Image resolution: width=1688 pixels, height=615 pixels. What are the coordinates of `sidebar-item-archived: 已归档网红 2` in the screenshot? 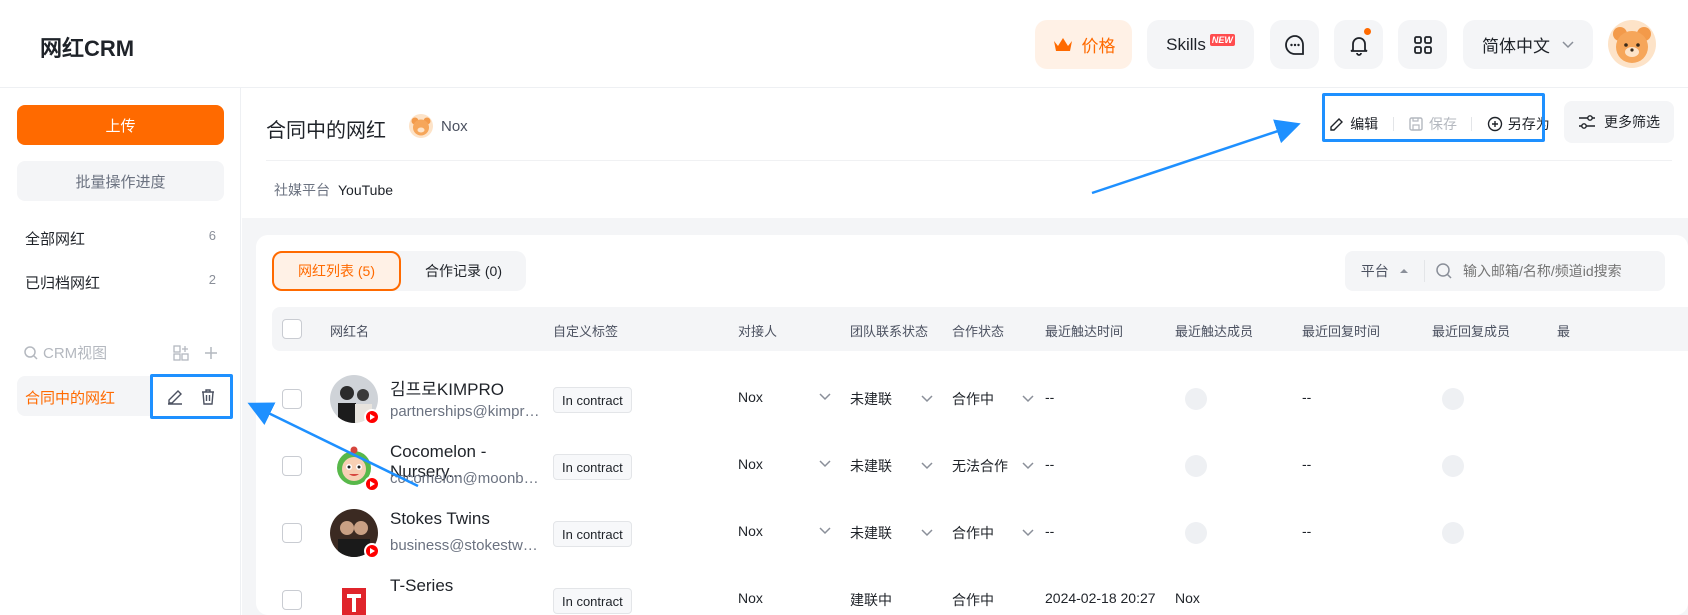 It's located at (120, 282).